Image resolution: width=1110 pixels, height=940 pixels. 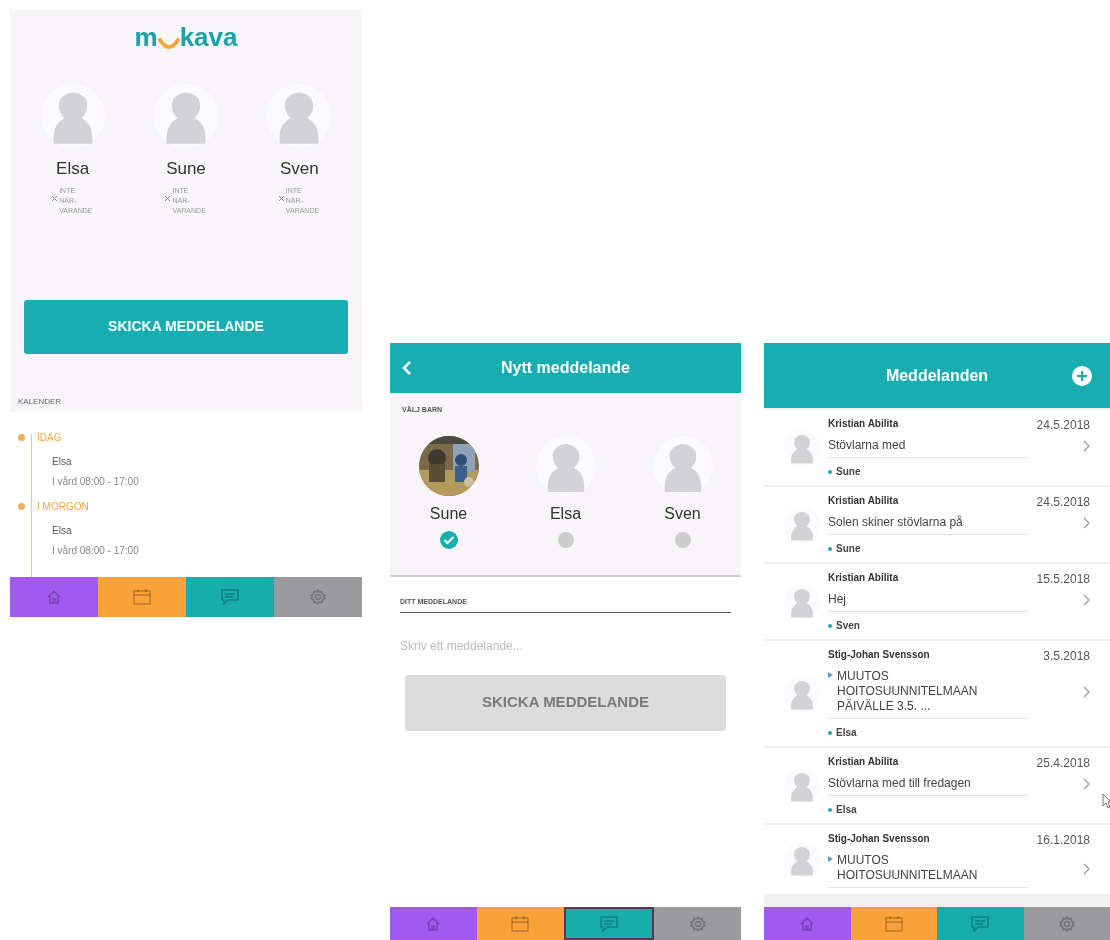 What do you see at coordinates (168, 44) in the screenshot?
I see `smile-icon` at bounding box center [168, 44].